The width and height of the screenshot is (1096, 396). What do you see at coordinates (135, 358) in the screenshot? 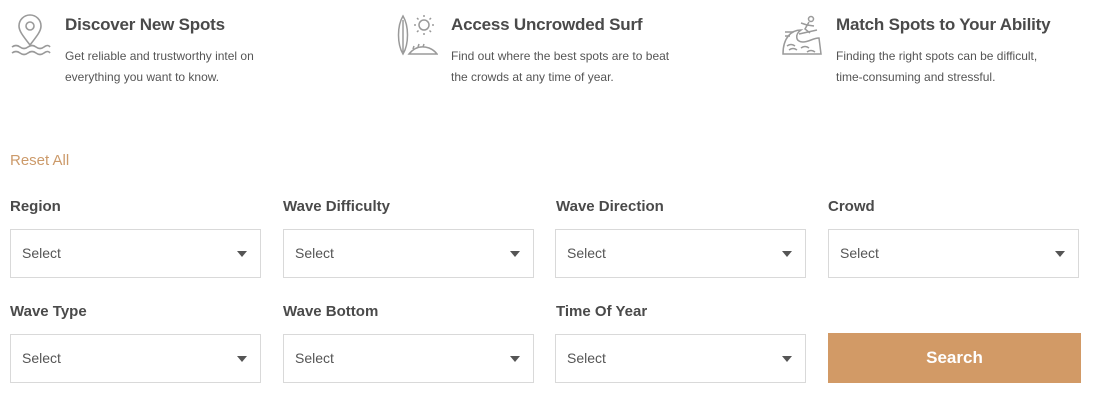
I see `wave-type-select: Select` at bounding box center [135, 358].